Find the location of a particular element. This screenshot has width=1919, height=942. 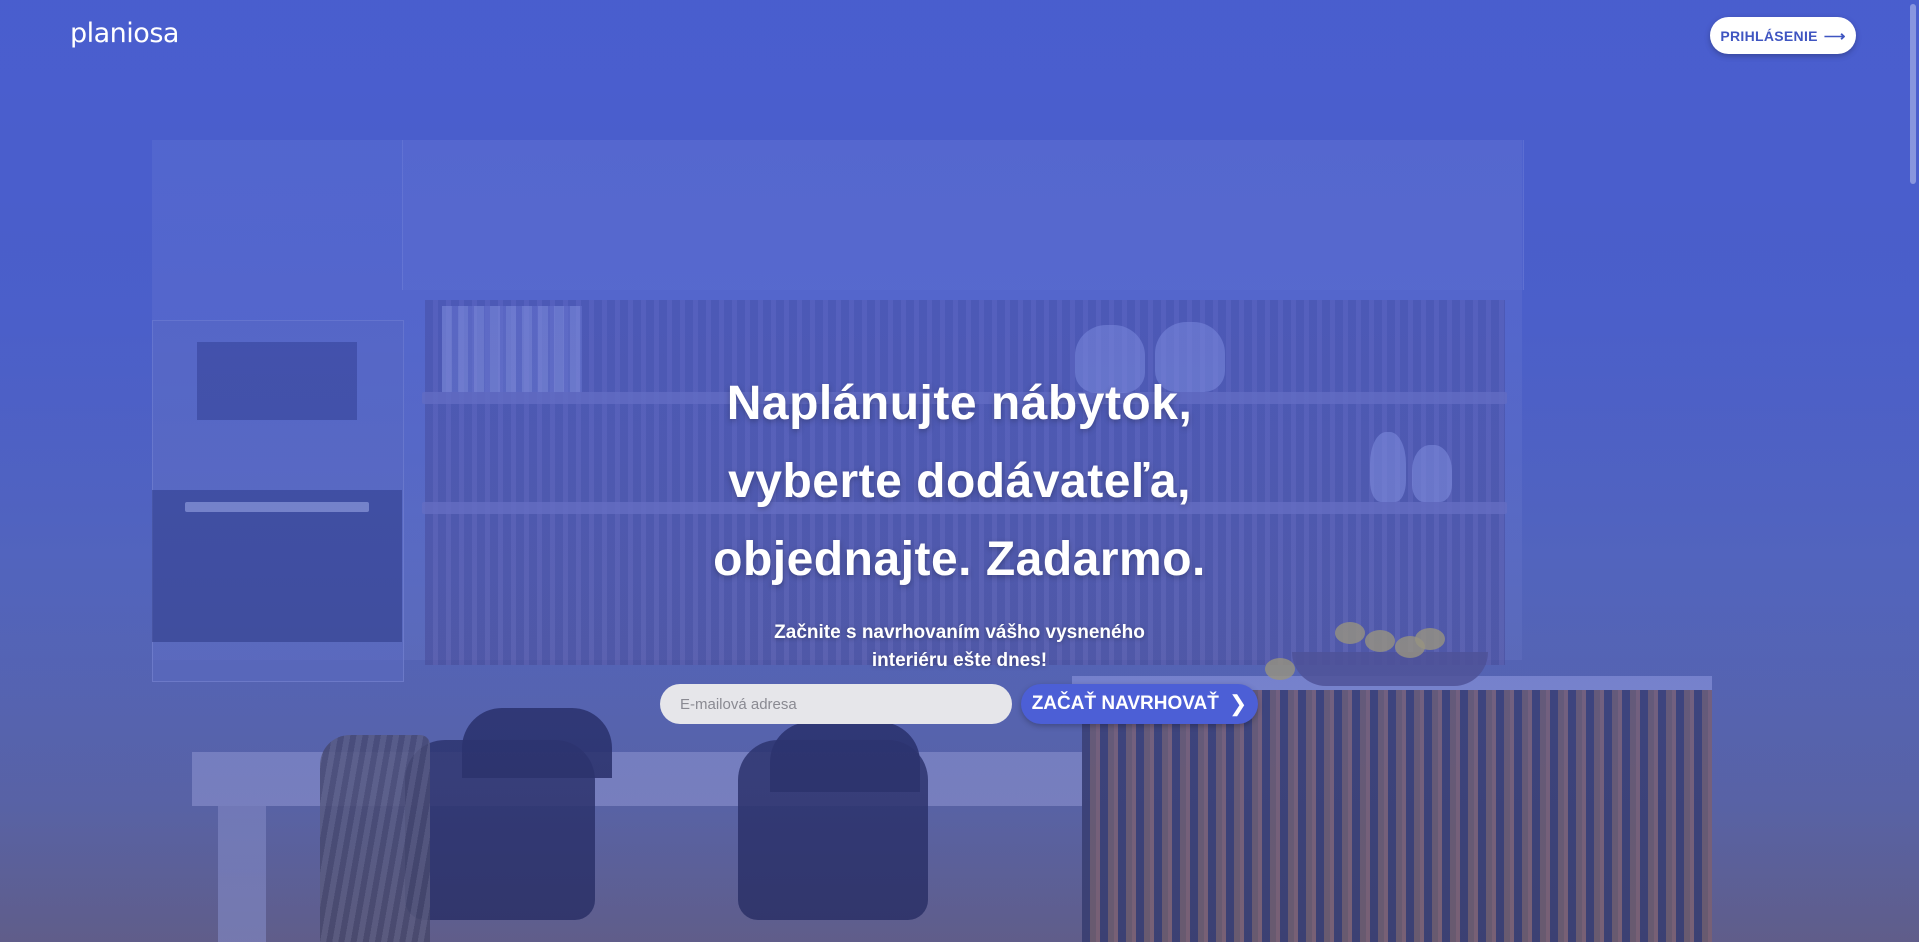

hero-title-line: objednajte. Zadarmo. is located at coordinates (959, 559).